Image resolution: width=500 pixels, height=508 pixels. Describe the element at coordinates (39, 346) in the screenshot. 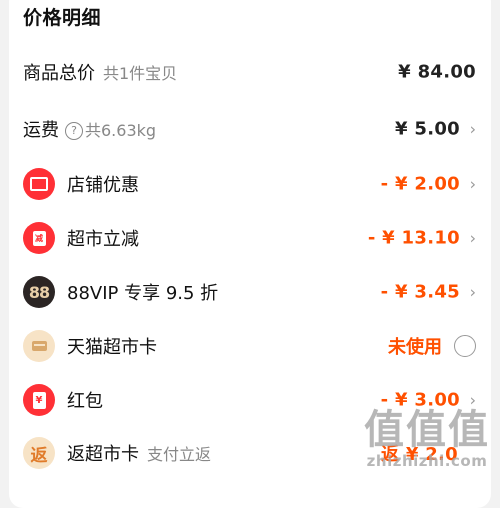

I see `card-icon` at that location.